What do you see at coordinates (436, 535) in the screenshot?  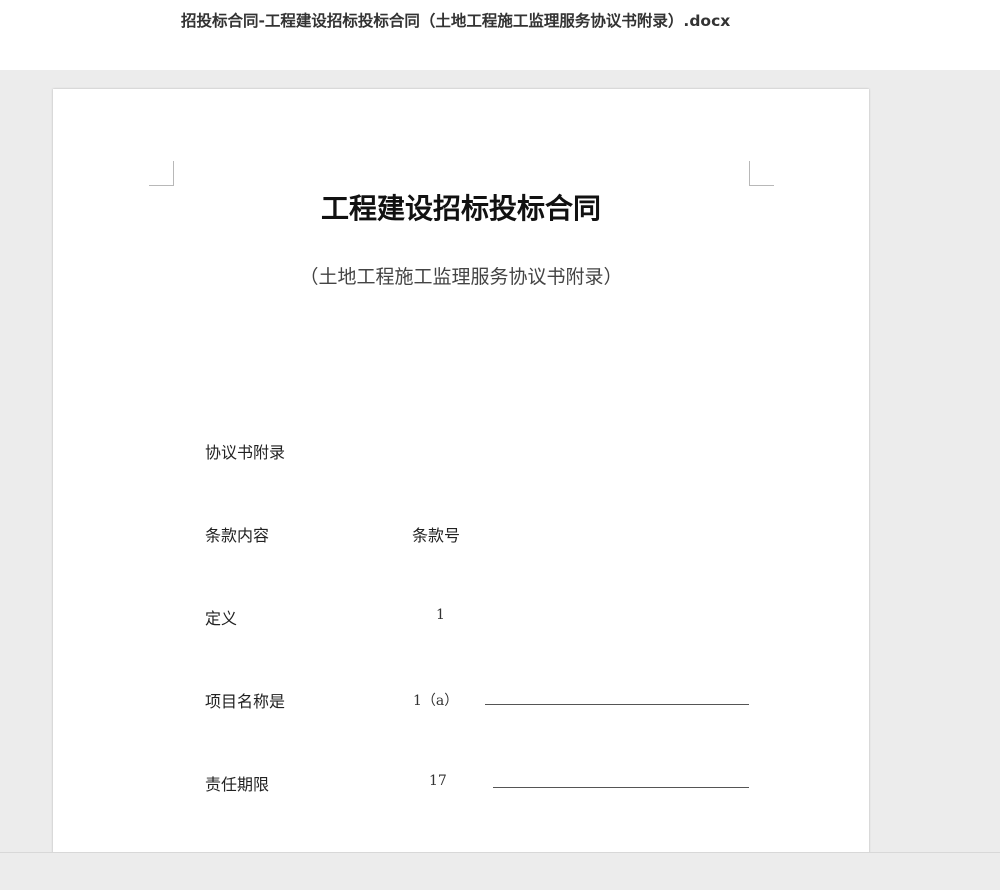 I see `column-header-clause-no: 条款号` at bounding box center [436, 535].